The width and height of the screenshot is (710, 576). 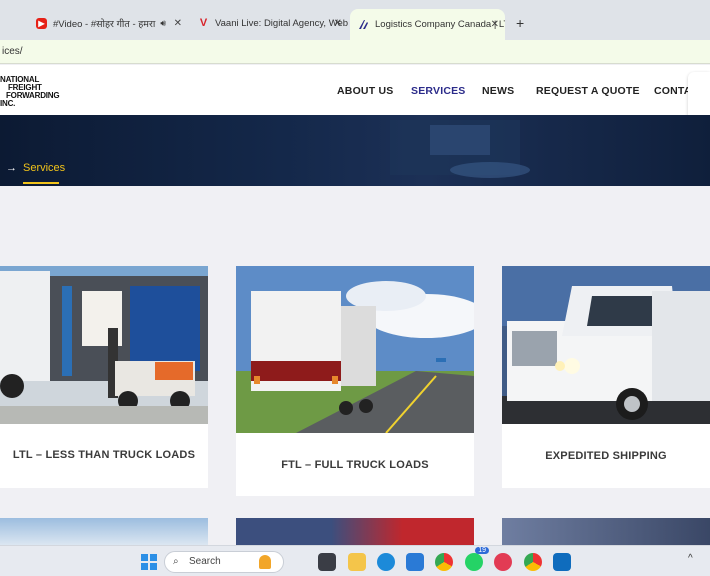 What do you see at coordinates (41, 23) in the screenshot?
I see `youtube-icon: ▶` at bounding box center [41, 23].